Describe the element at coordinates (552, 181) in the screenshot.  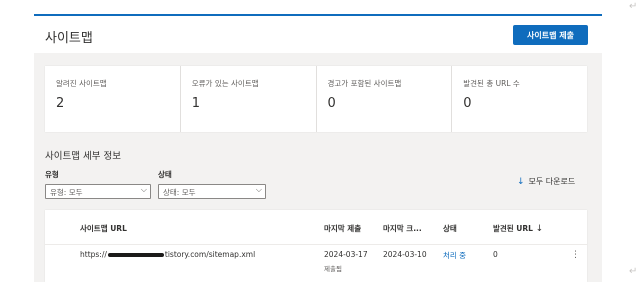
I see `download-all-label: 모두 다운로드` at that location.